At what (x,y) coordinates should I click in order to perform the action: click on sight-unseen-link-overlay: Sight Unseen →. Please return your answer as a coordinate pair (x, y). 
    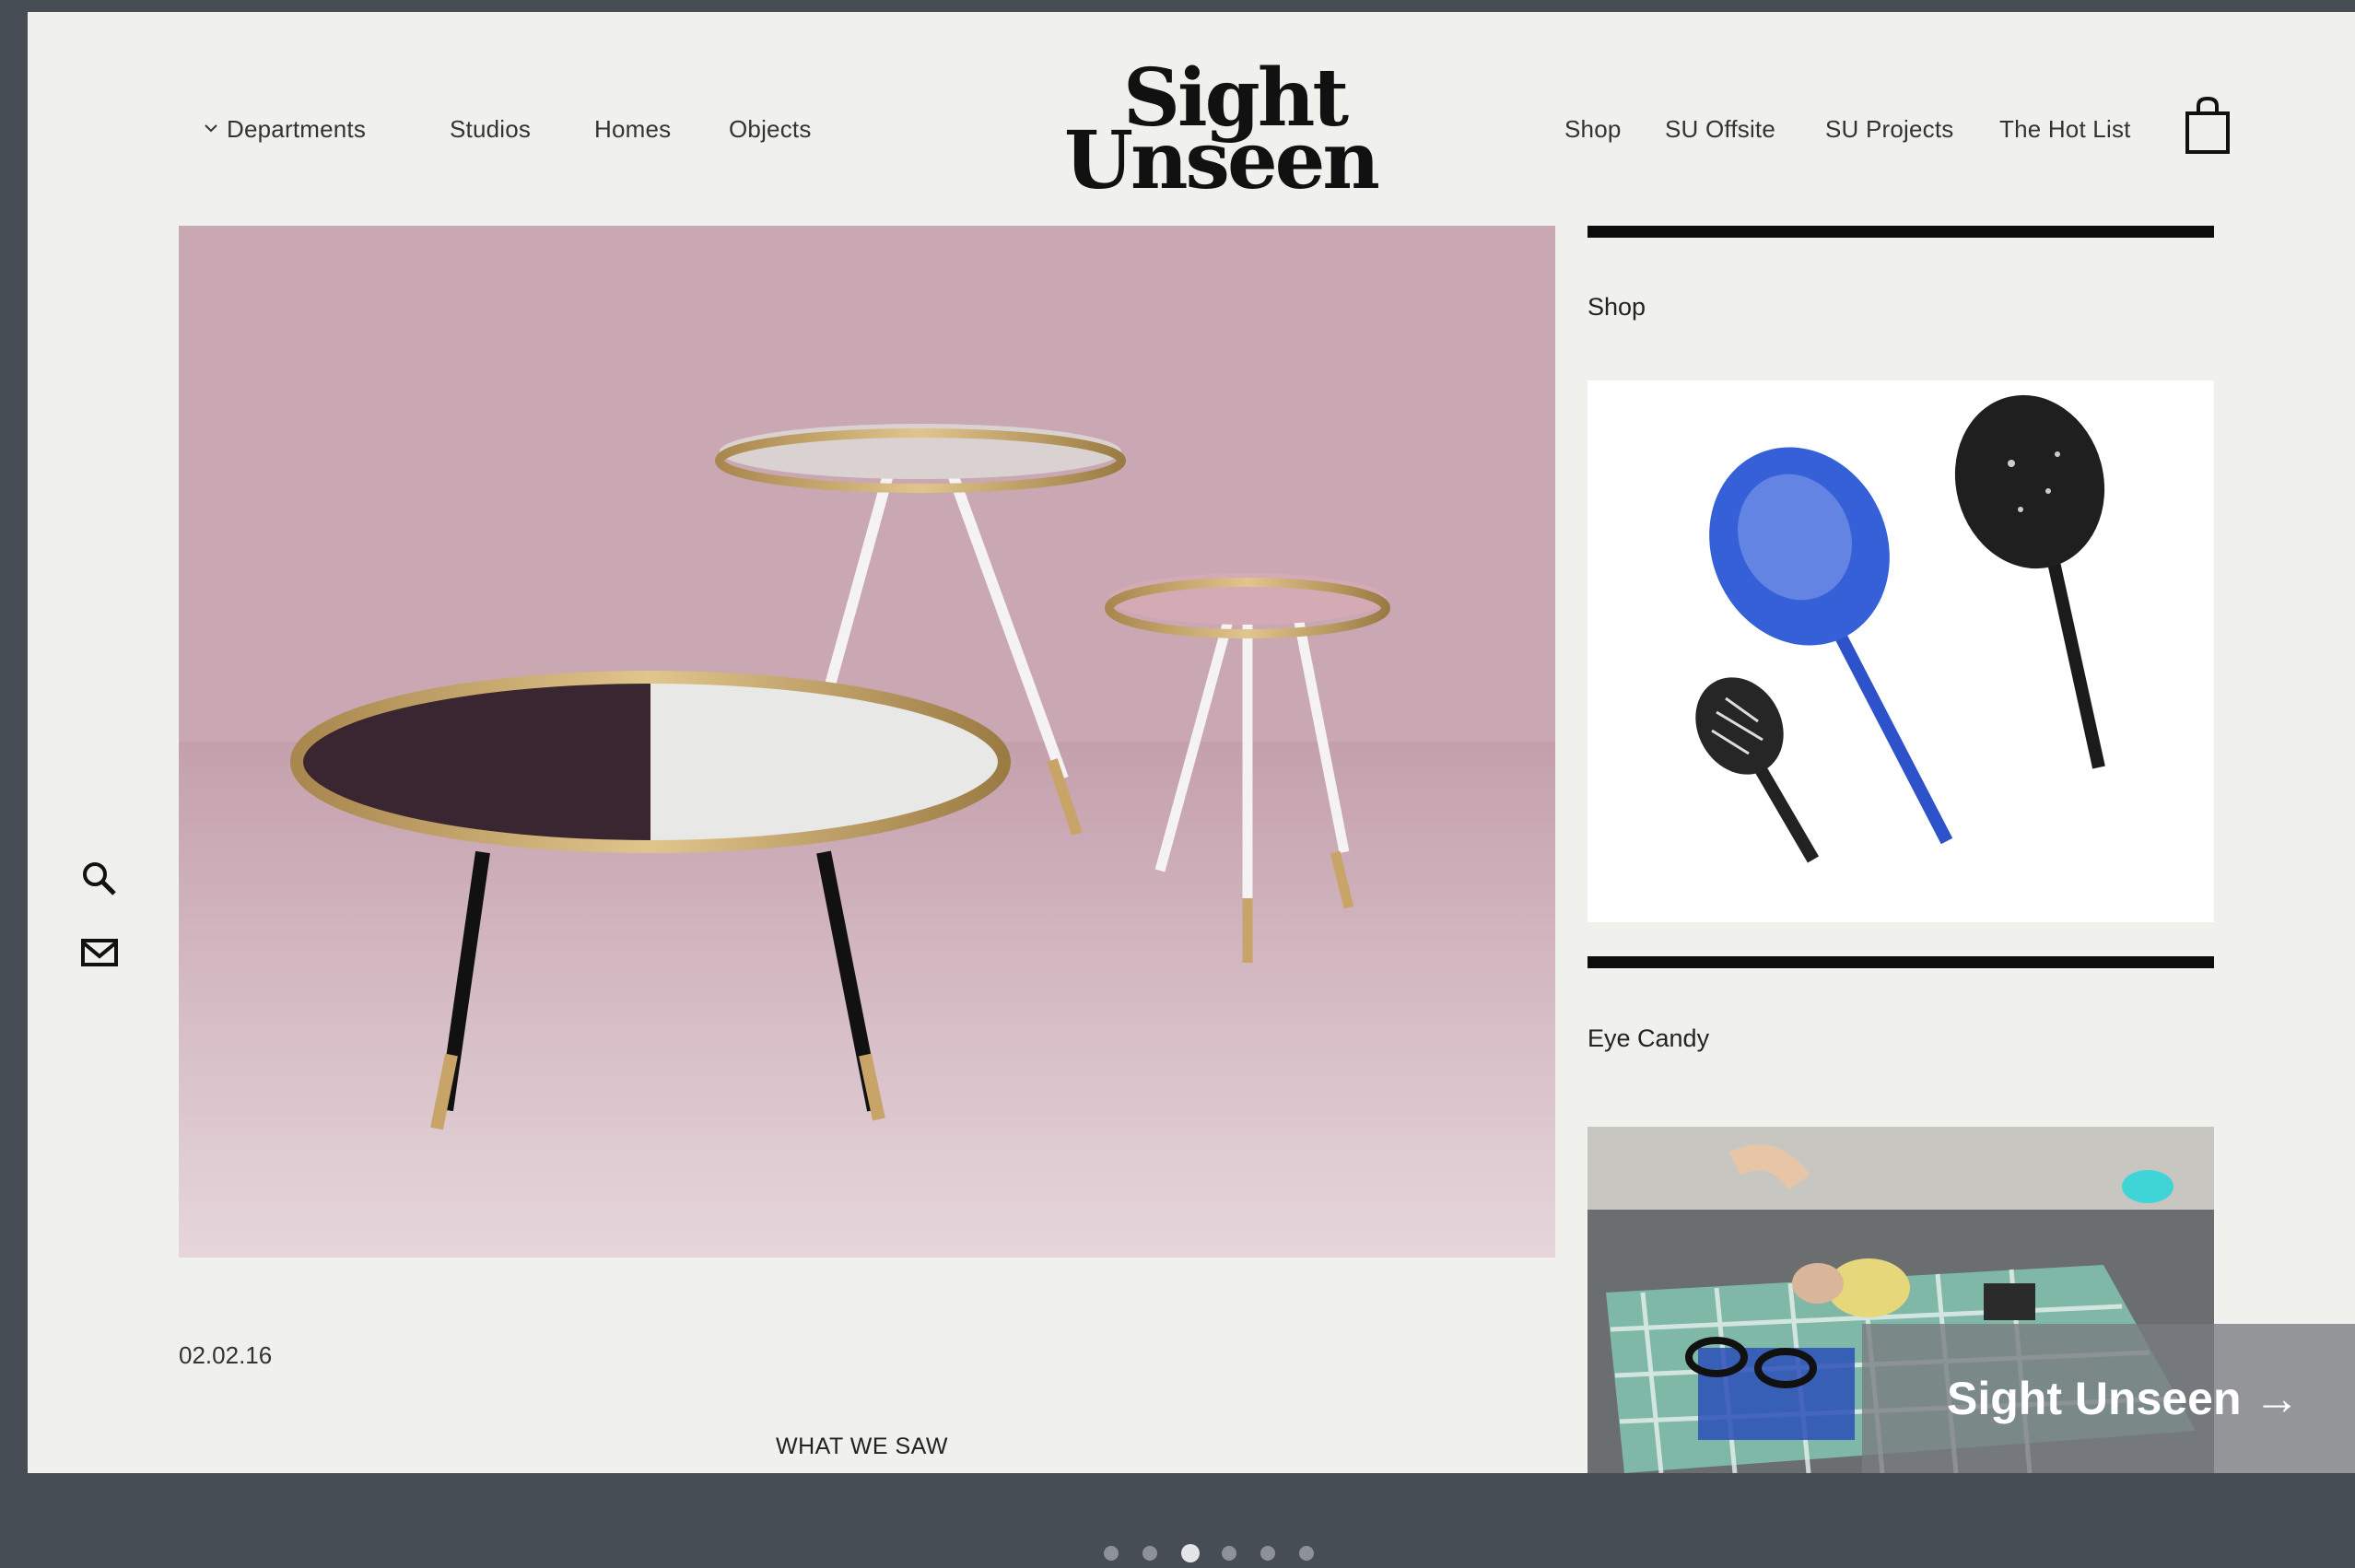
    Looking at the image, I should click on (2108, 1398).